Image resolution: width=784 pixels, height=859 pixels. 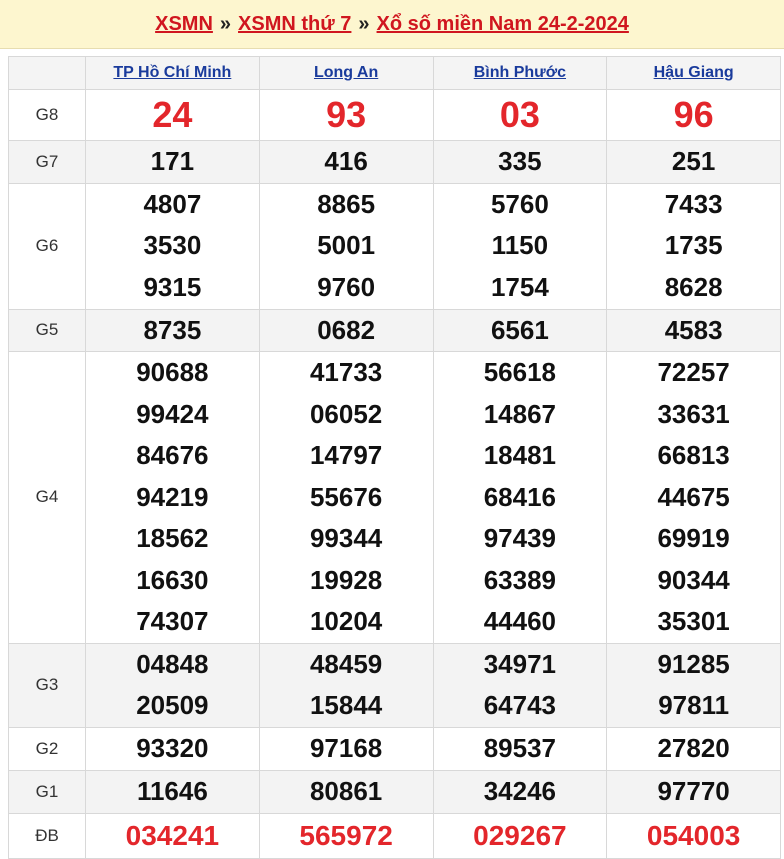 I want to click on result-number: 69919, so click(x=693, y=538).